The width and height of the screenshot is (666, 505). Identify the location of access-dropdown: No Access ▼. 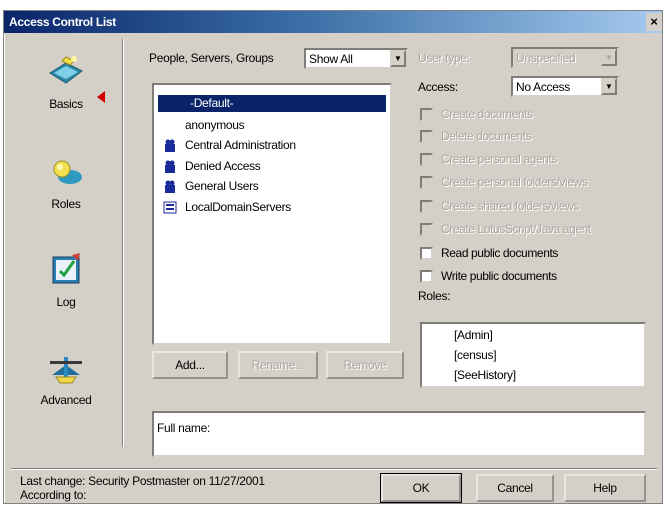
(565, 86).